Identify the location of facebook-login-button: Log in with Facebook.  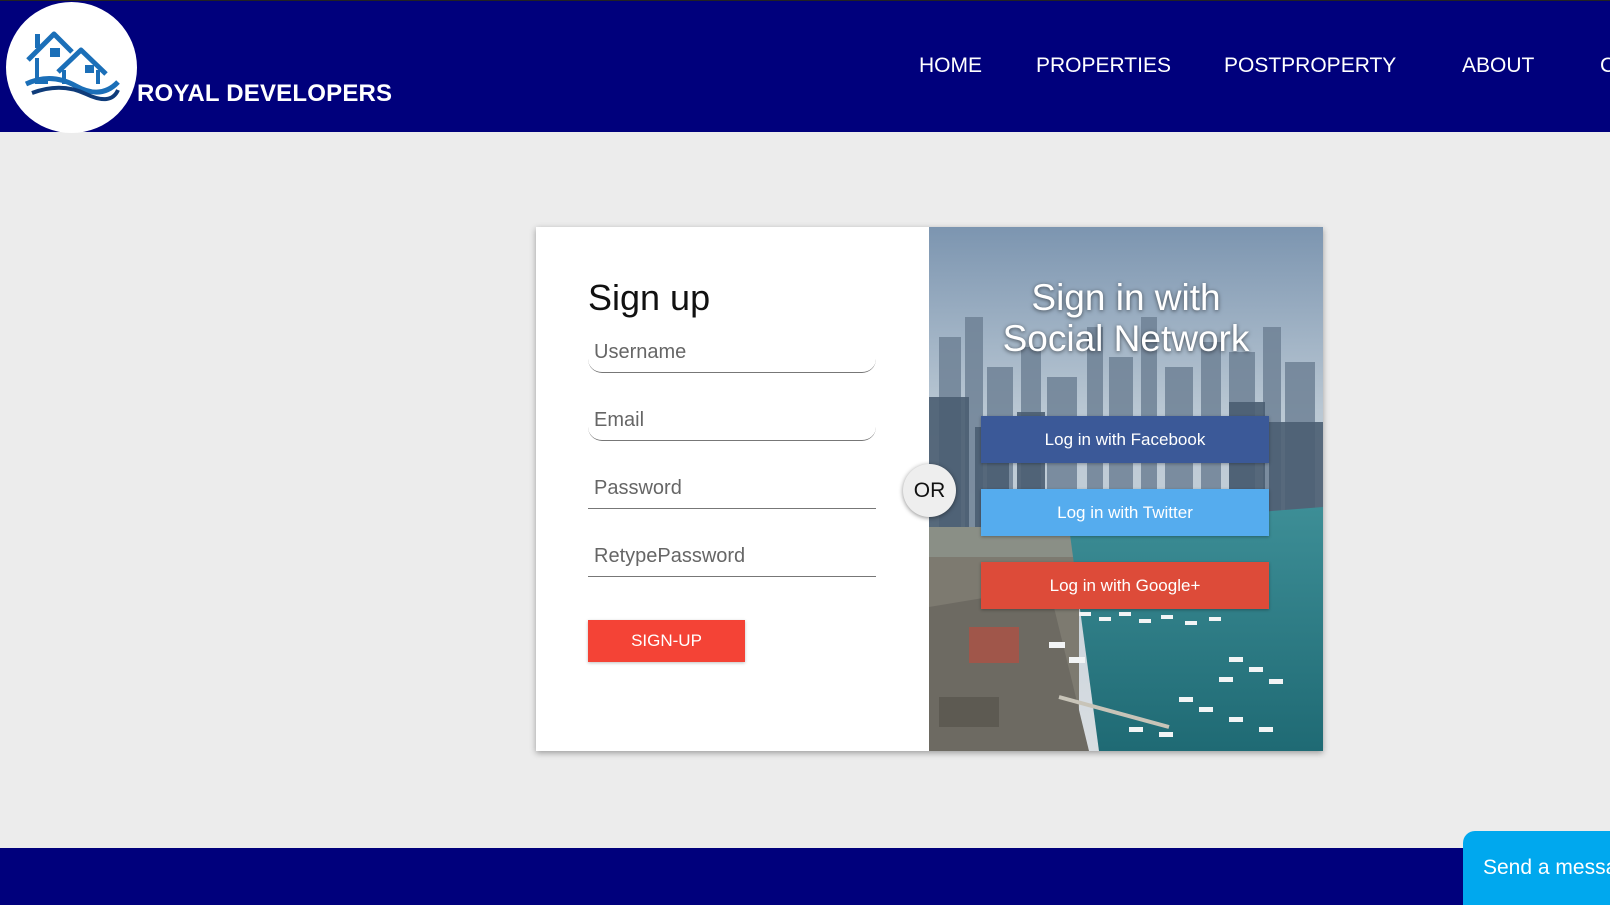
(1125, 439).